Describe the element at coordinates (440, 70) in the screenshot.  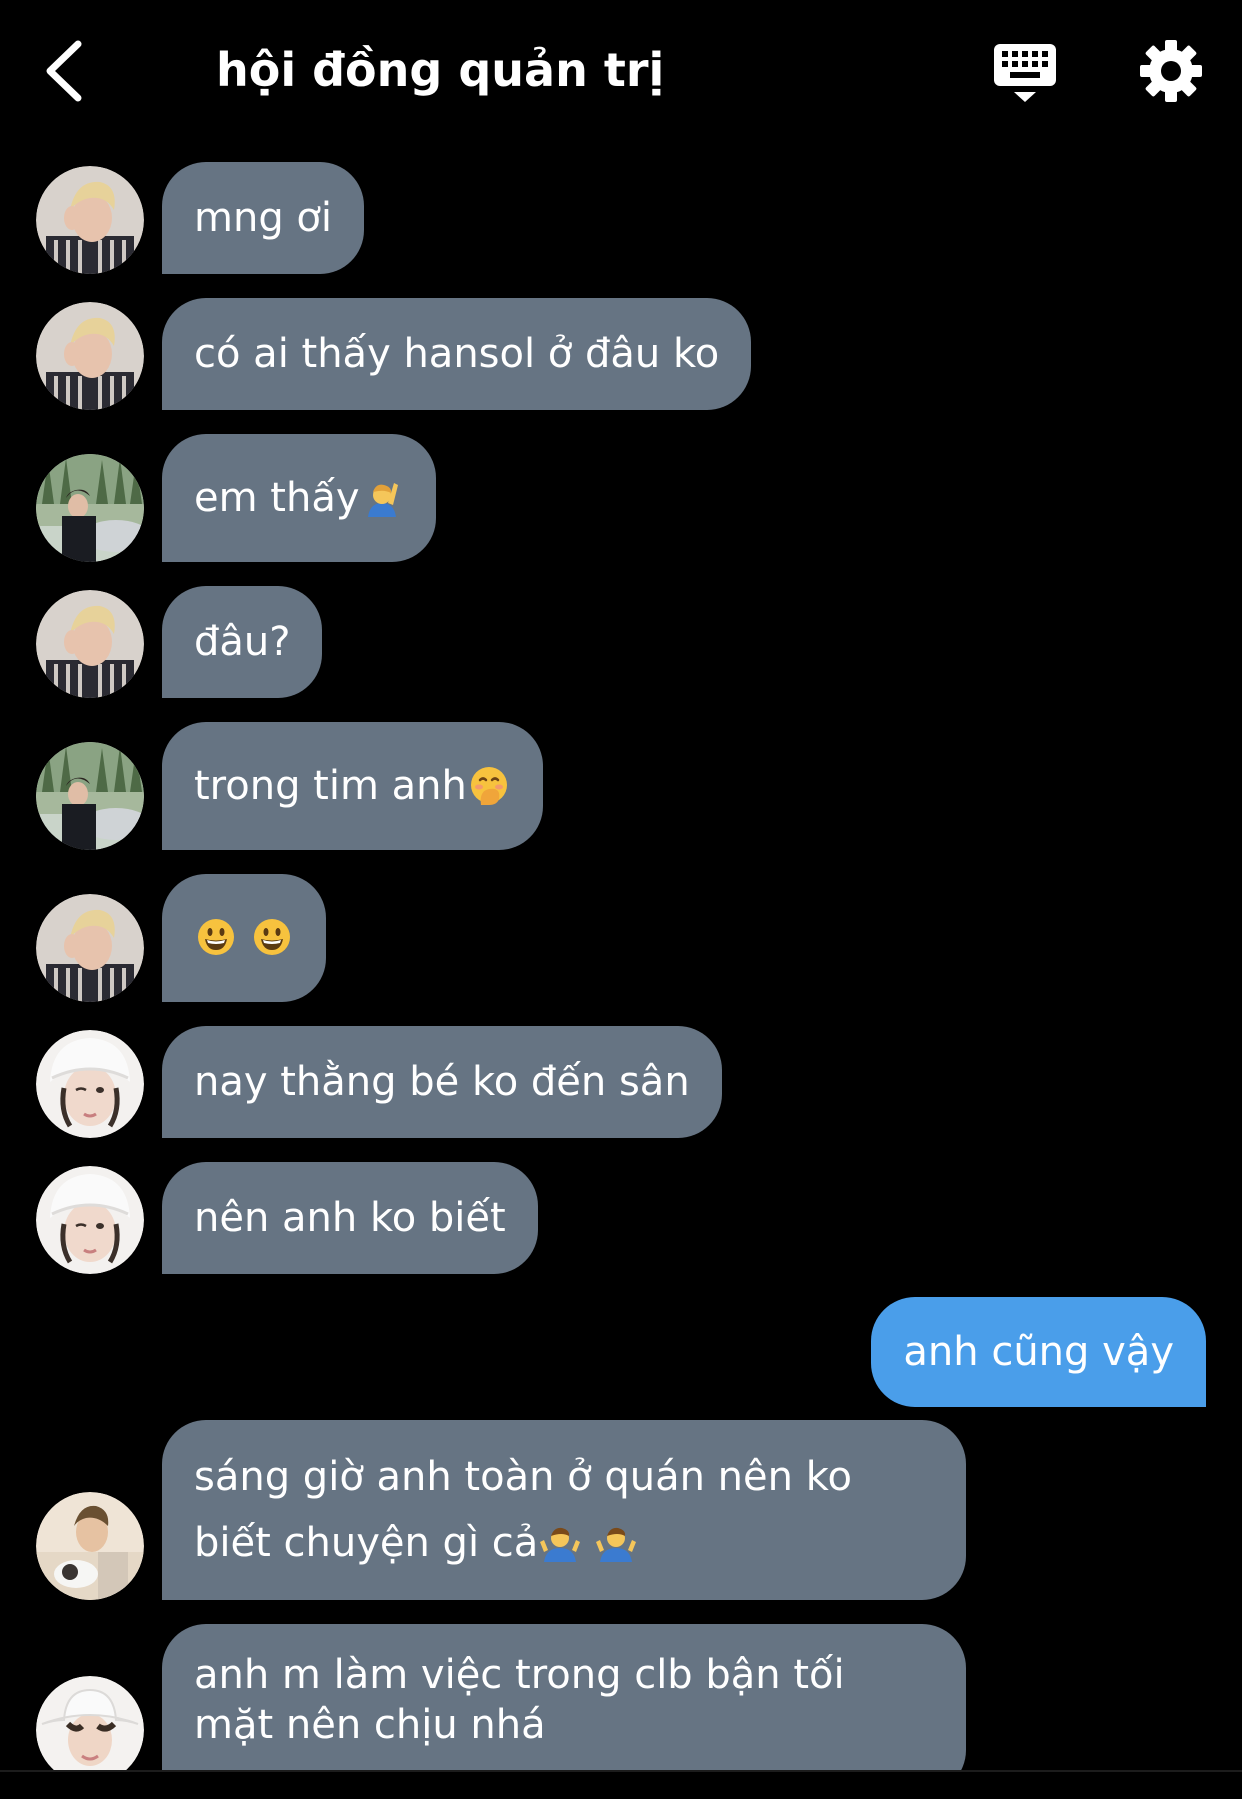
I see `chat-title: hội đồng quản trị` at that location.